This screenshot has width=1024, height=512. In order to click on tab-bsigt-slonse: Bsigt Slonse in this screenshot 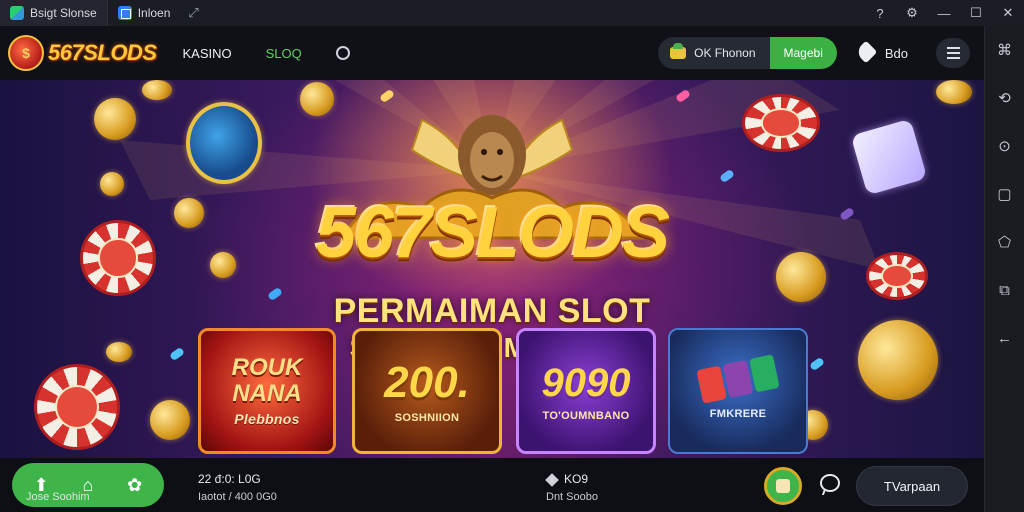, I will do `click(54, 13)`.